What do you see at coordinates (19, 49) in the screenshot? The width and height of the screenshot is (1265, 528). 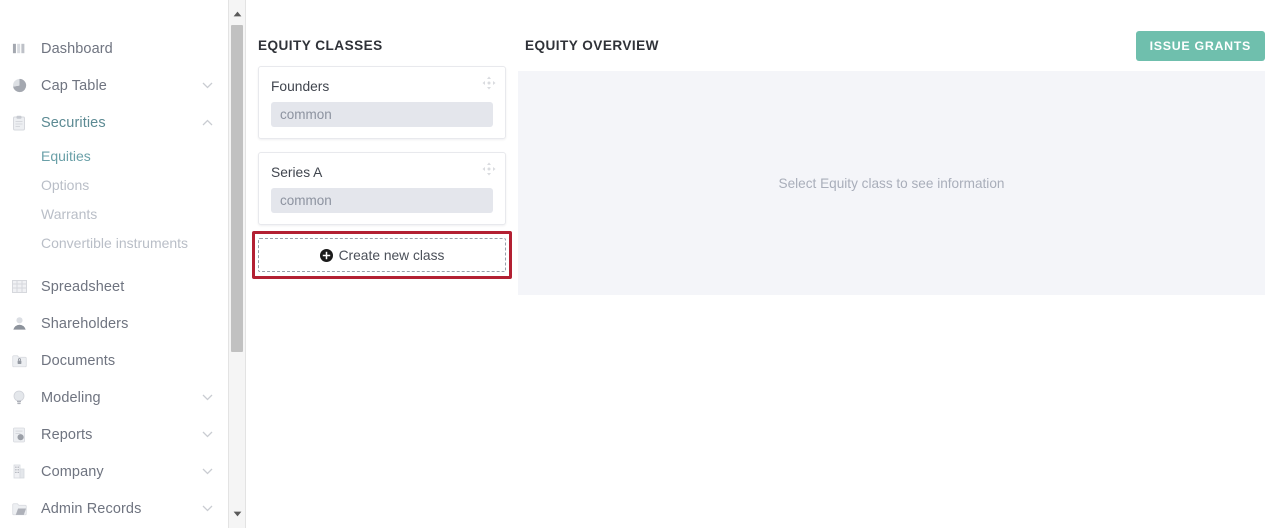 I see `bar-chart-icon` at bounding box center [19, 49].